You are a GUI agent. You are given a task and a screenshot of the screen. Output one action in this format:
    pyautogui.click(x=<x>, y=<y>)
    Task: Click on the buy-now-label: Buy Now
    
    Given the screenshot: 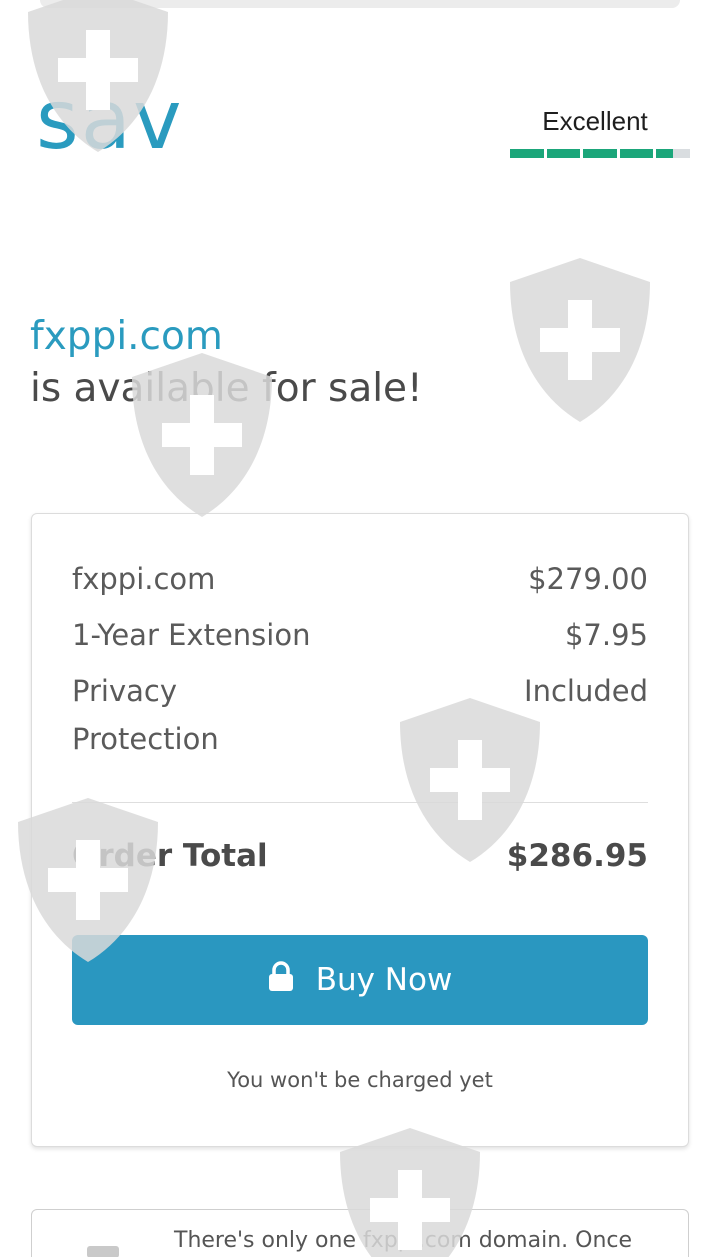 What is the action you would take?
    pyautogui.click(x=384, y=980)
    